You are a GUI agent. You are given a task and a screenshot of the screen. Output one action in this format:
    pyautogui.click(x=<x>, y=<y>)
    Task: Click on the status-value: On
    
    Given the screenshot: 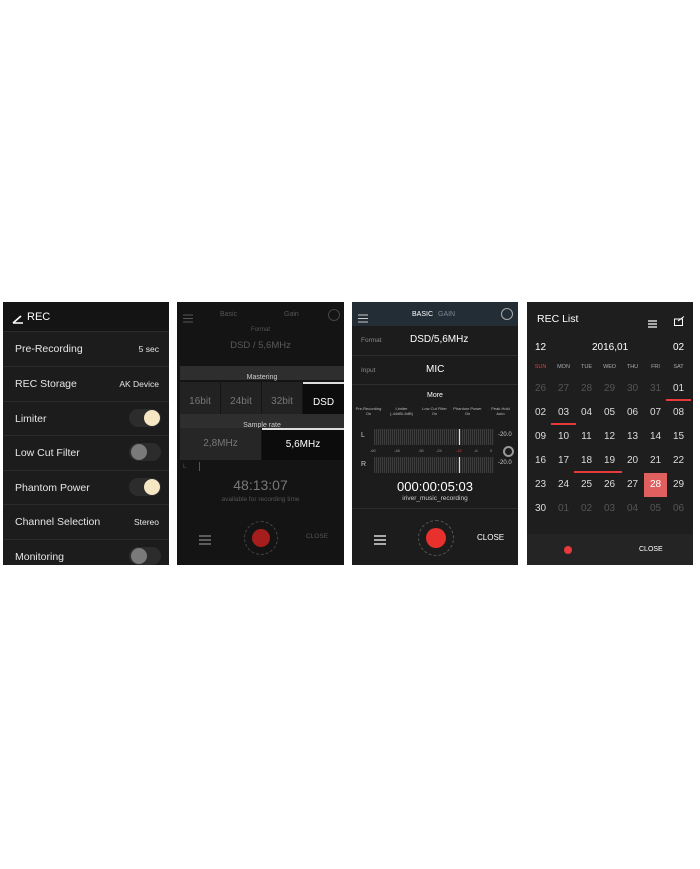 What is the action you would take?
    pyautogui.click(x=434, y=413)
    